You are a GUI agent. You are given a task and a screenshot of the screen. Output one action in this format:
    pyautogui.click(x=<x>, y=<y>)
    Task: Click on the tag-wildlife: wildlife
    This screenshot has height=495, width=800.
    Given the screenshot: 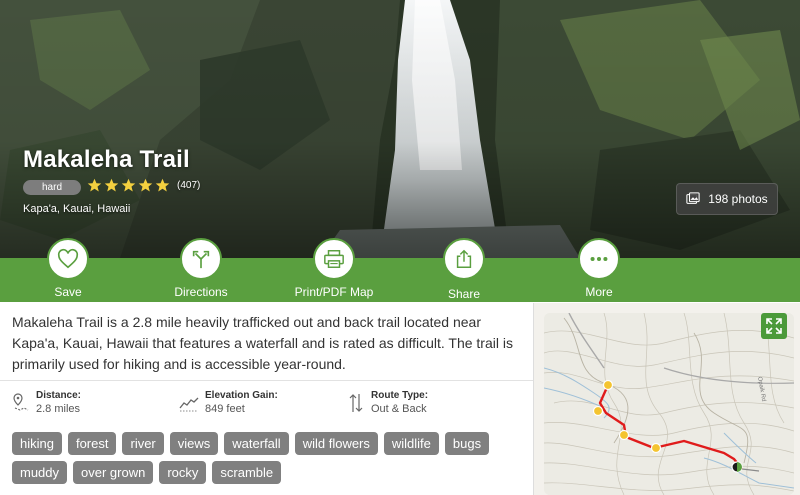 What is the action you would take?
    pyautogui.click(x=411, y=443)
    